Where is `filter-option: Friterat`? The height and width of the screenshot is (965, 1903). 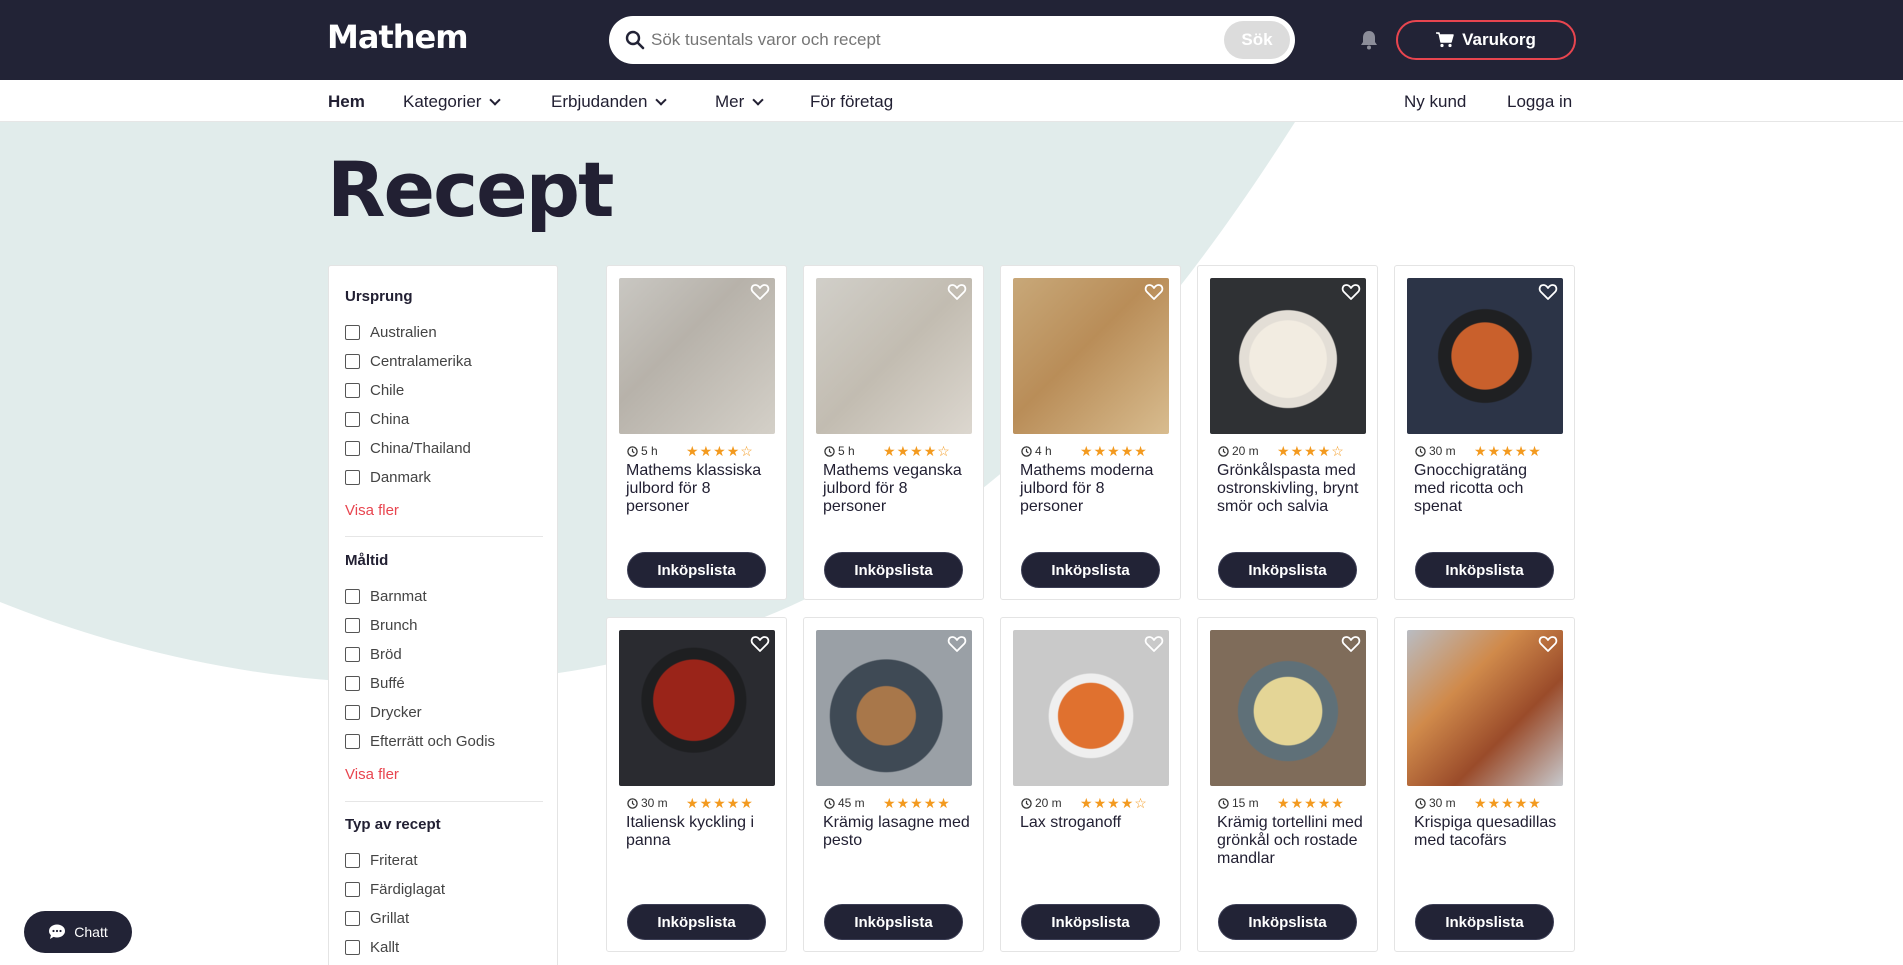 filter-option: Friterat is located at coordinates (444, 860).